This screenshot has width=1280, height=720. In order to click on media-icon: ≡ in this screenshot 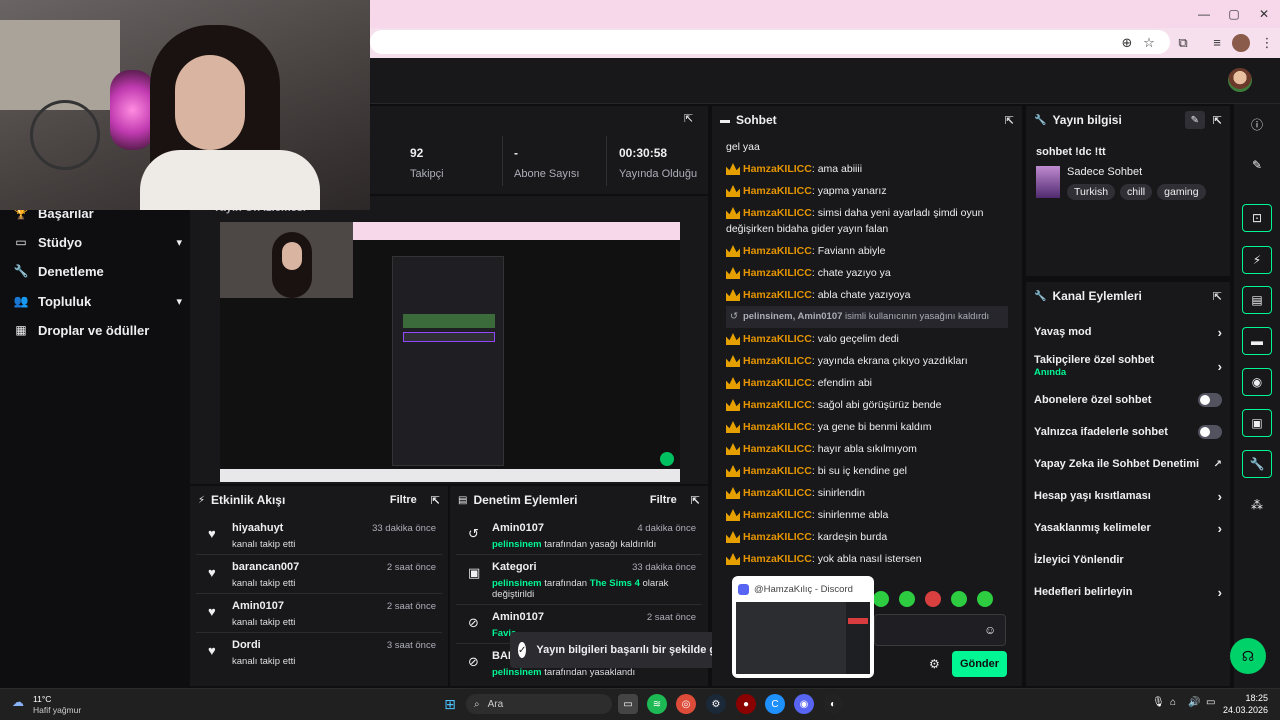, I will do `click(1217, 43)`.